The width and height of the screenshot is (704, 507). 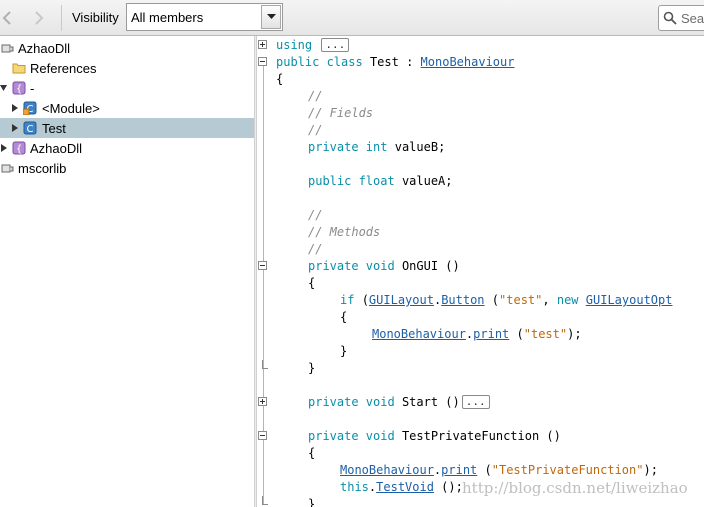 I want to click on search-icon, so click(x=670, y=18).